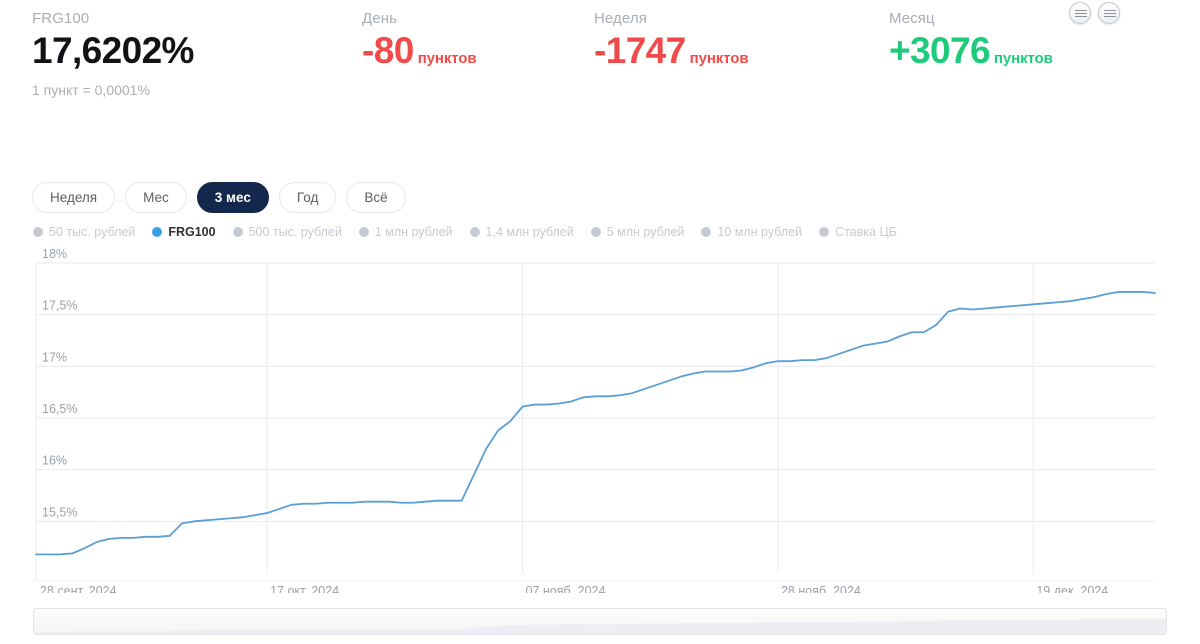 The width and height of the screenshot is (1200, 644). I want to click on legend-item-2: 500 тыс. рублей, so click(287, 232).